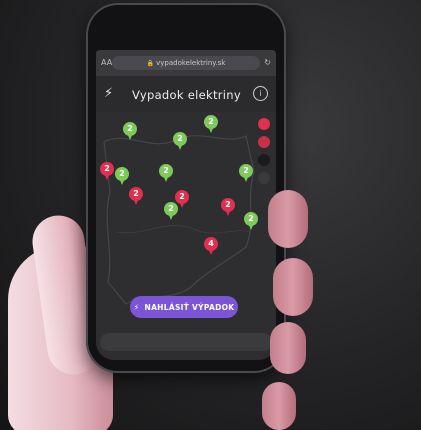 This screenshot has width=421, height=430. What do you see at coordinates (260, 93) in the screenshot?
I see `info-icon: i` at bounding box center [260, 93].